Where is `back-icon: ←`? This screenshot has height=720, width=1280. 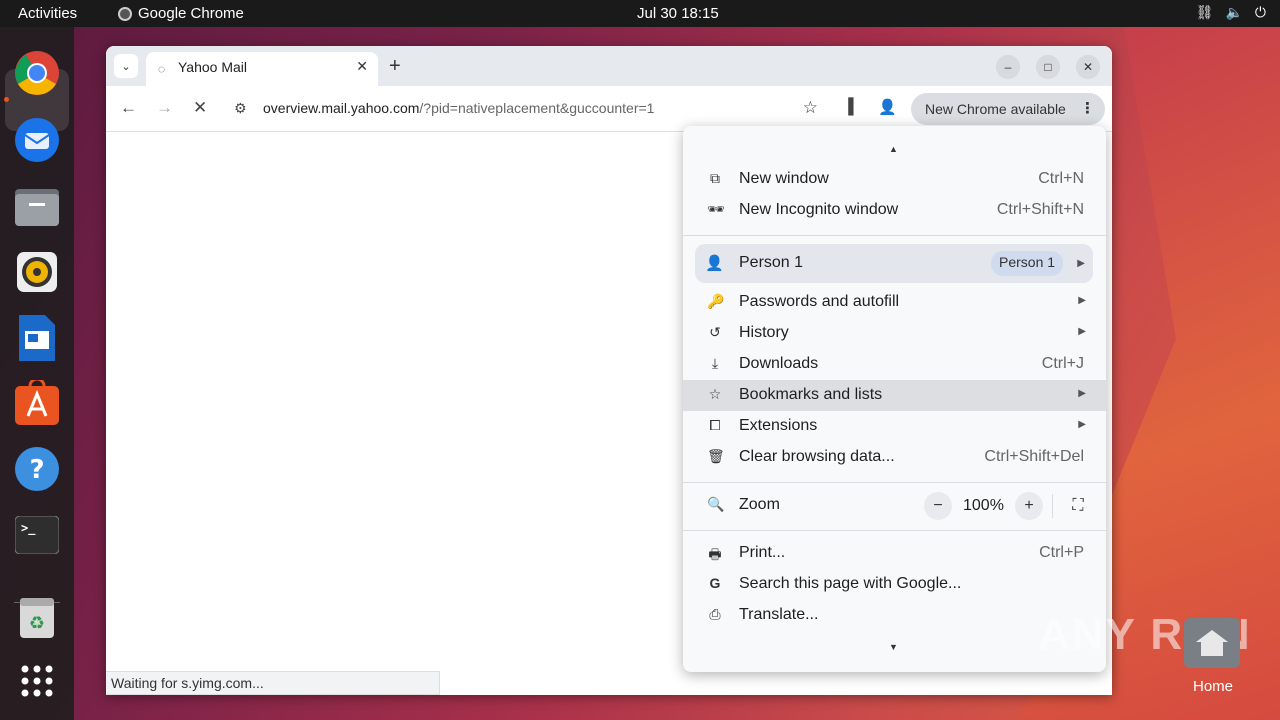 back-icon: ← is located at coordinates (128, 108).